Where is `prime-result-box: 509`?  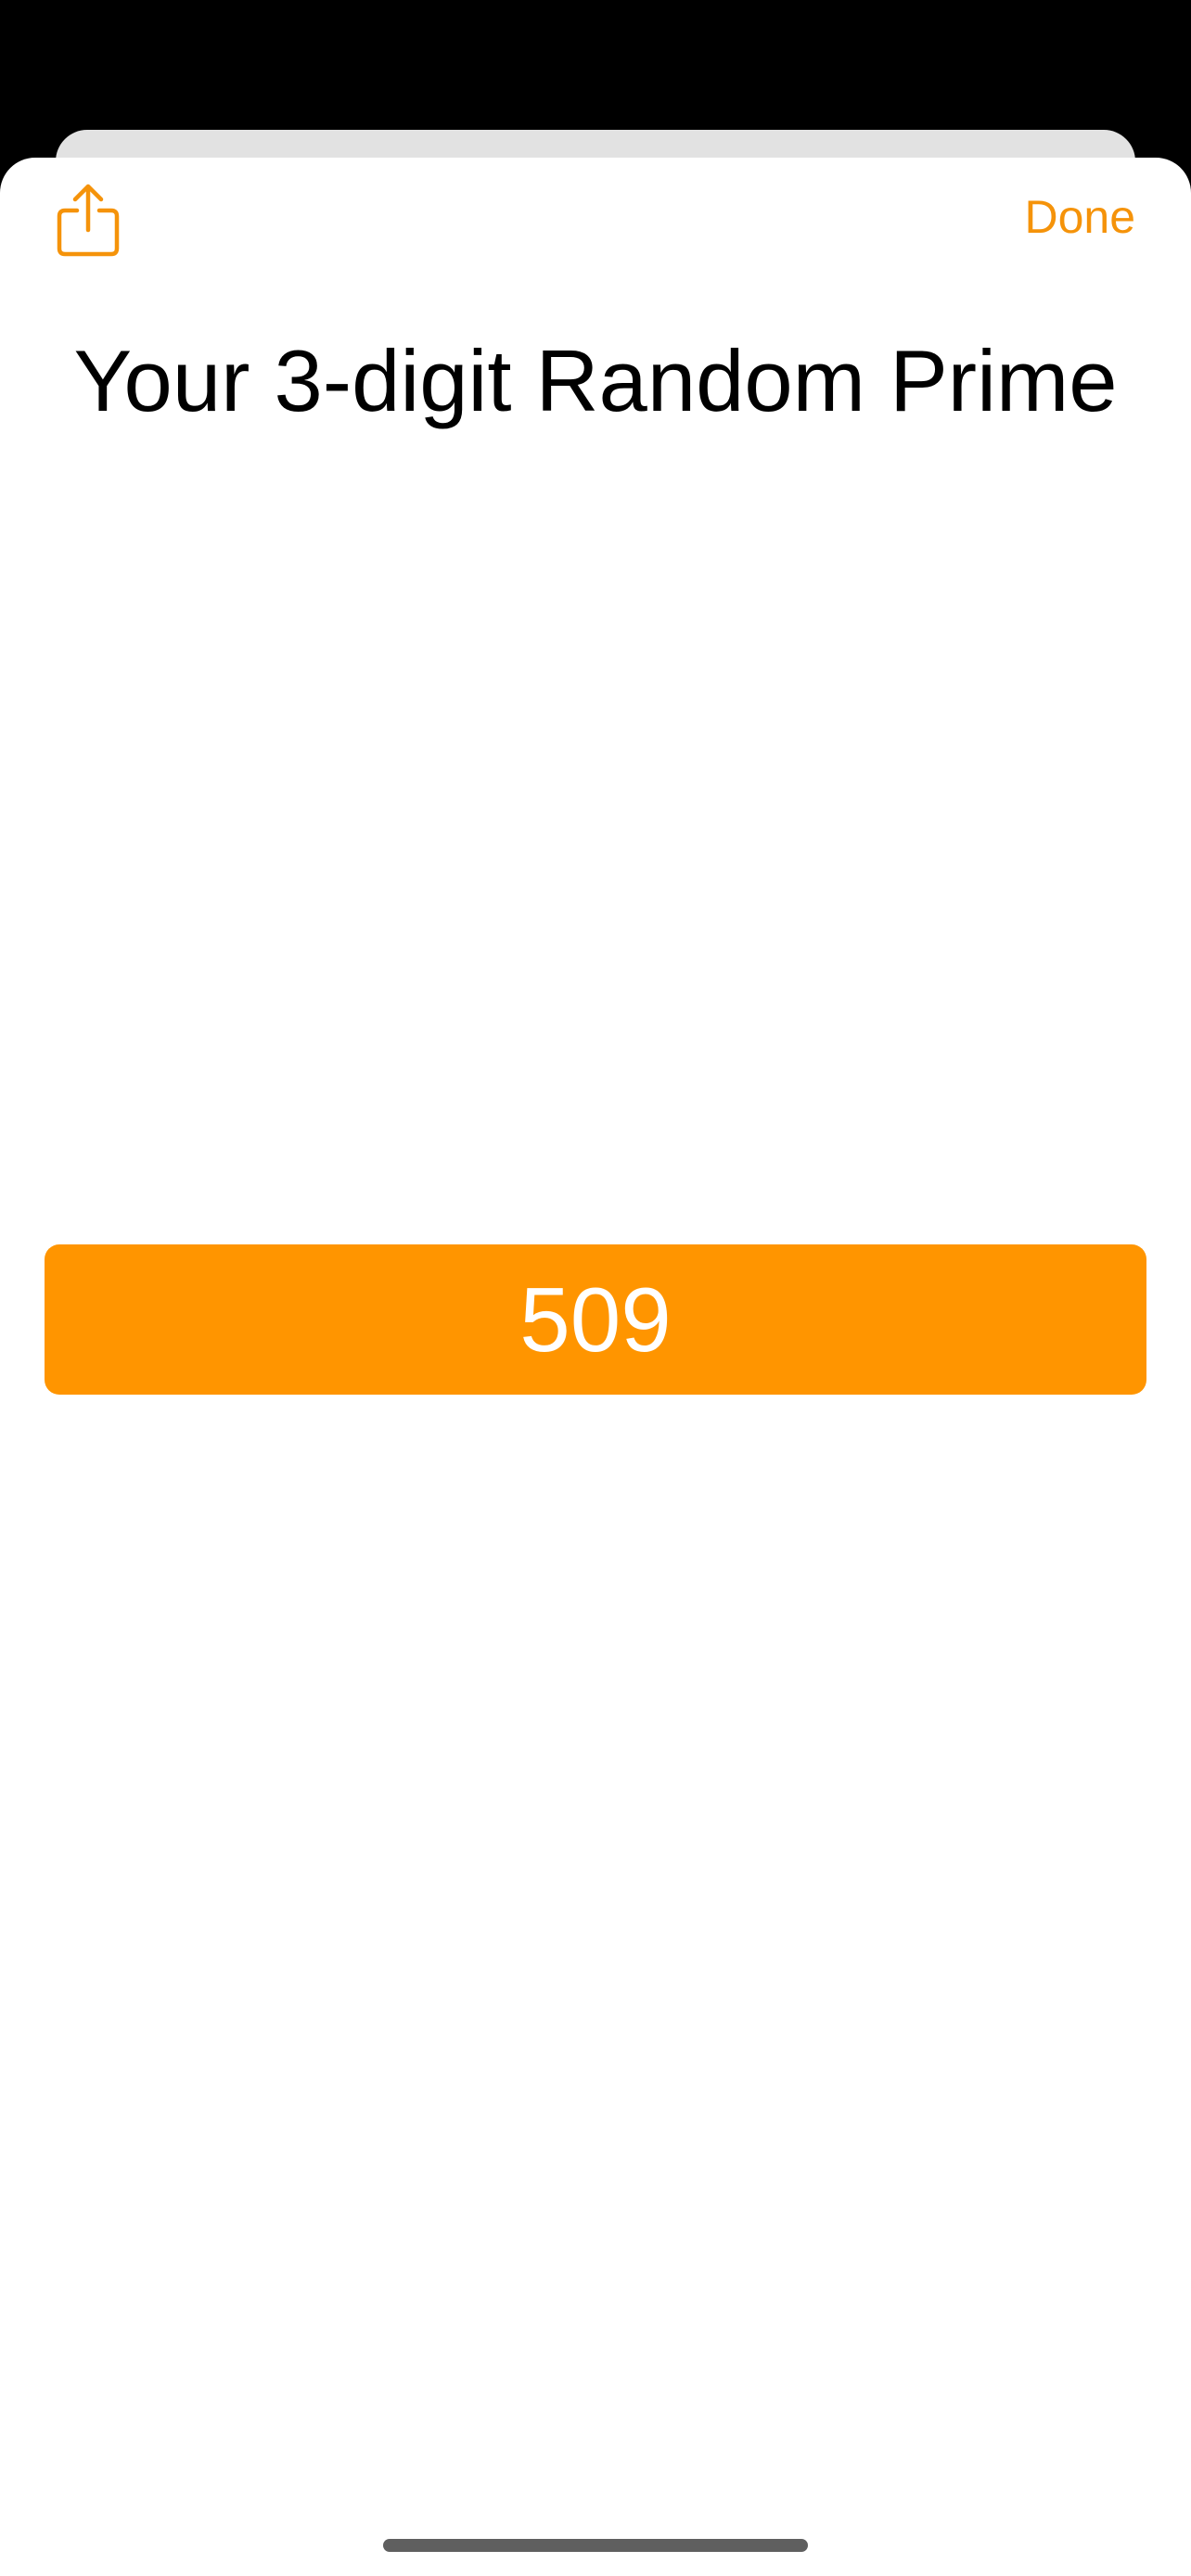
prime-result-box: 509 is located at coordinates (595, 1319).